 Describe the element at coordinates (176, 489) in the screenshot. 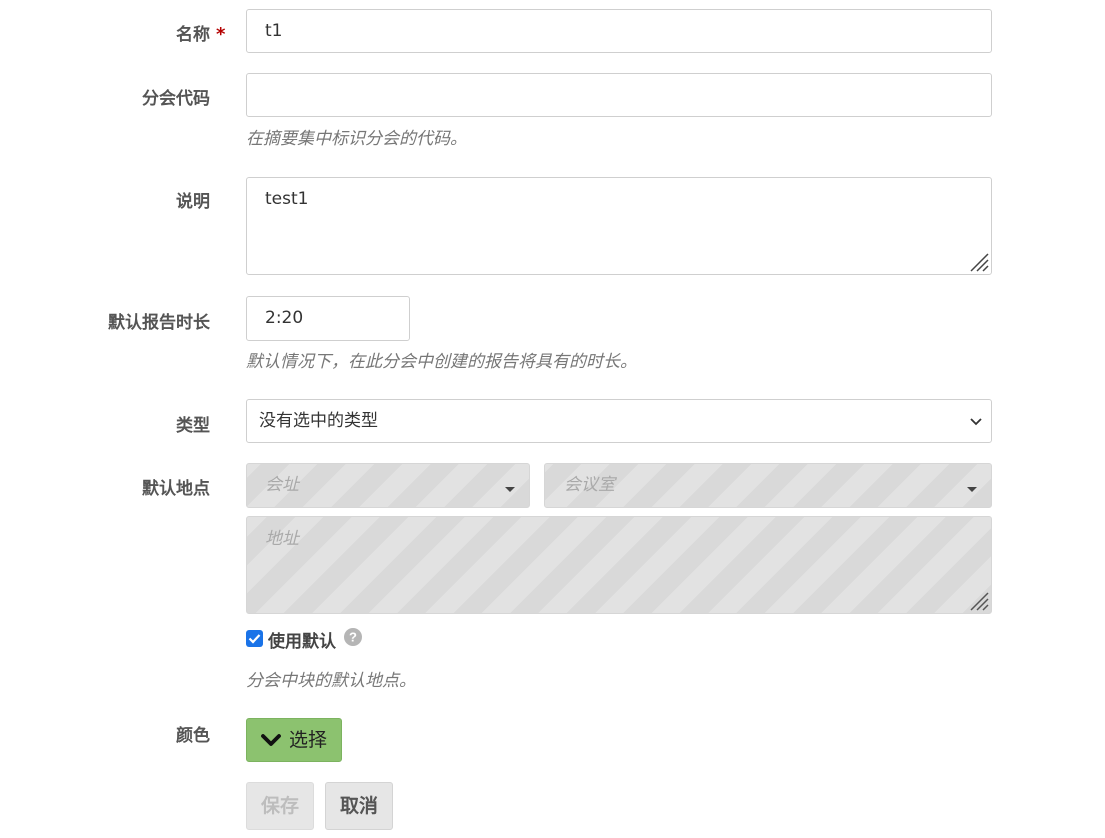

I see `location-label: 默认地点` at that location.